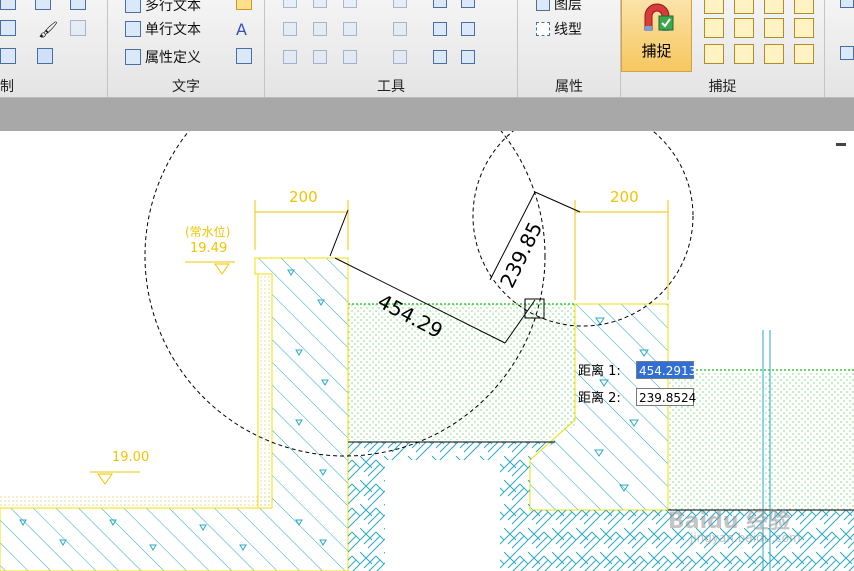 The image size is (854, 571). I want to click on group-text-label: 文字, so click(186, 87).